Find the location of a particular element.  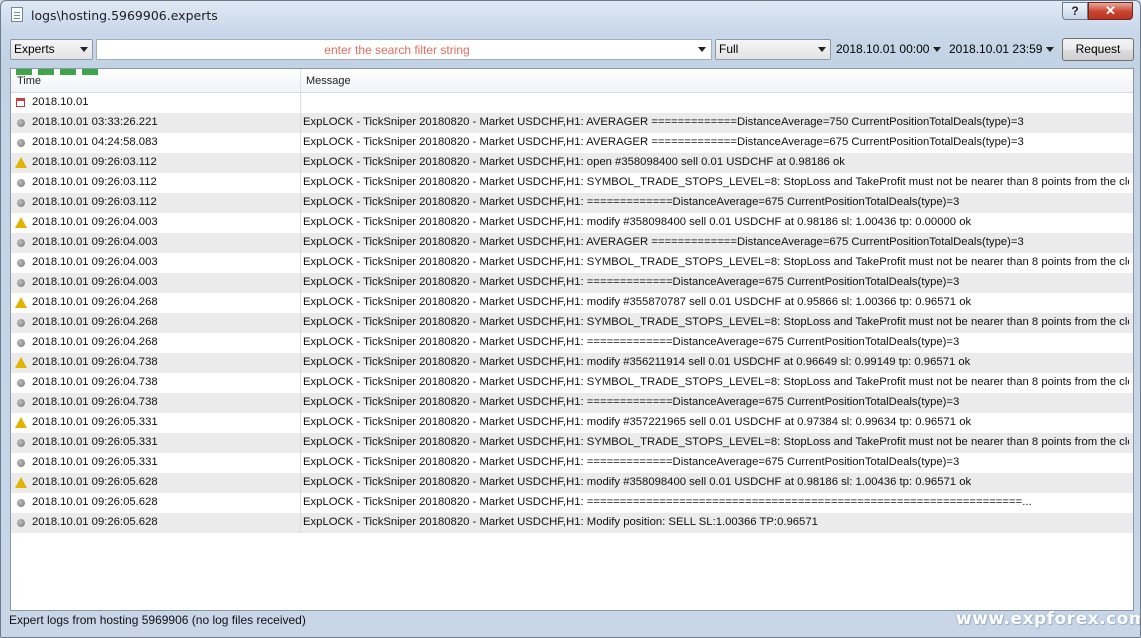

help-button: ? is located at coordinates (1075, 11).